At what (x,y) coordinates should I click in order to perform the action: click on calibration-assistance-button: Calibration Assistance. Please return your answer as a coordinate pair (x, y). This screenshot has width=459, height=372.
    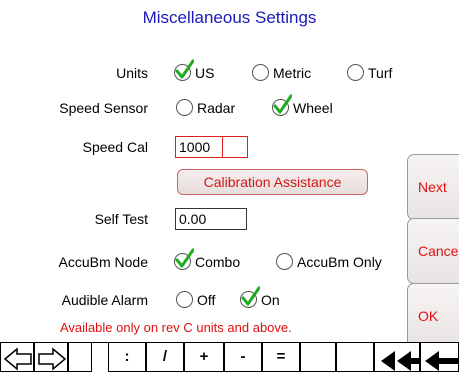
    Looking at the image, I should click on (272, 182).